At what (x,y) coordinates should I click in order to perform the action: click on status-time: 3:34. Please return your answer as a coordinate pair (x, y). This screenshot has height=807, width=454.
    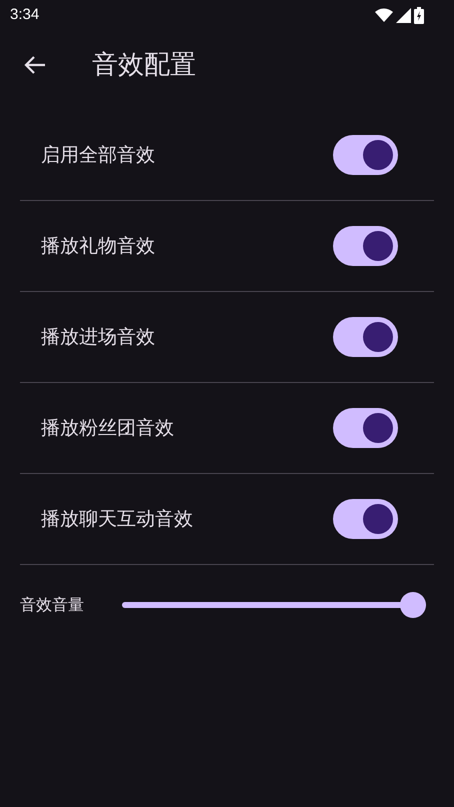
    Looking at the image, I should click on (25, 14).